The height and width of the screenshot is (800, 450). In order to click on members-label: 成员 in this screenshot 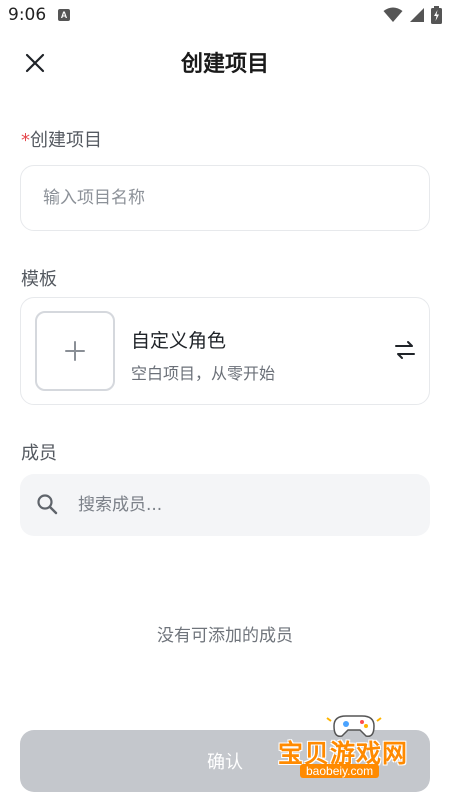, I will do `click(39, 453)`.